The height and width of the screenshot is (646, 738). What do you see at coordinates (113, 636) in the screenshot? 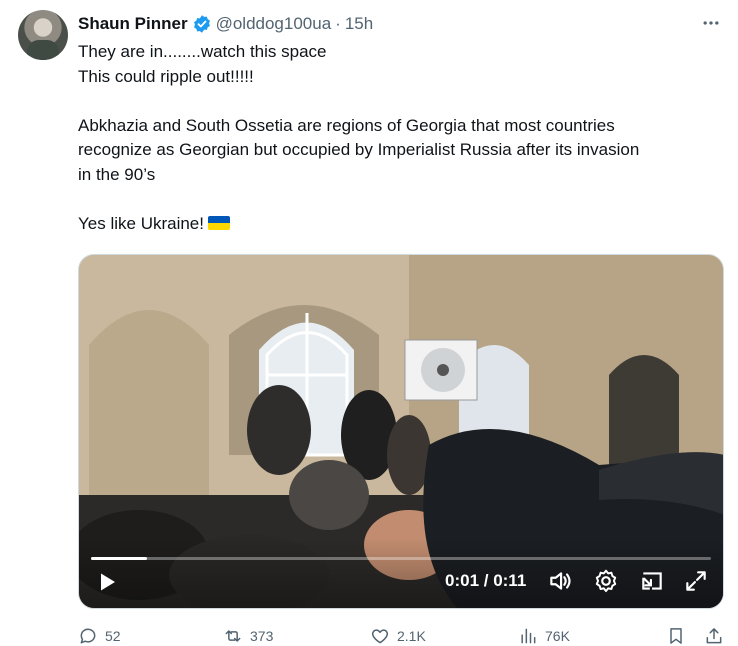
I see `reply-count: 52` at bounding box center [113, 636].